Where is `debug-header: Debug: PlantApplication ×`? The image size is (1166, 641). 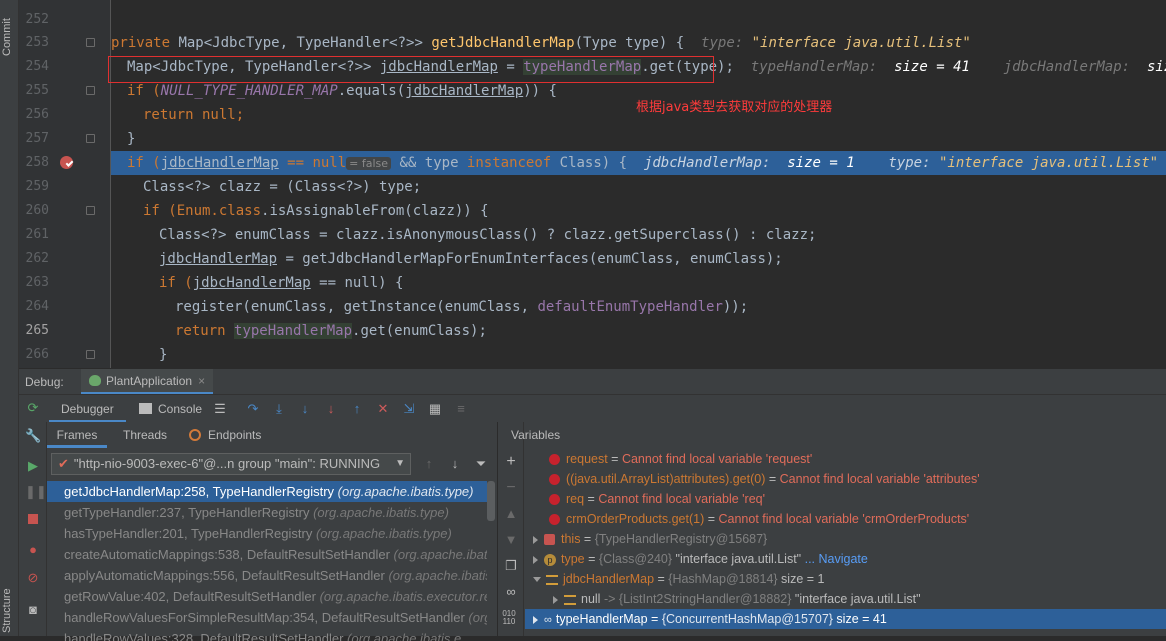
debug-header: Debug: PlantApplication × is located at coordinates (592, 381).